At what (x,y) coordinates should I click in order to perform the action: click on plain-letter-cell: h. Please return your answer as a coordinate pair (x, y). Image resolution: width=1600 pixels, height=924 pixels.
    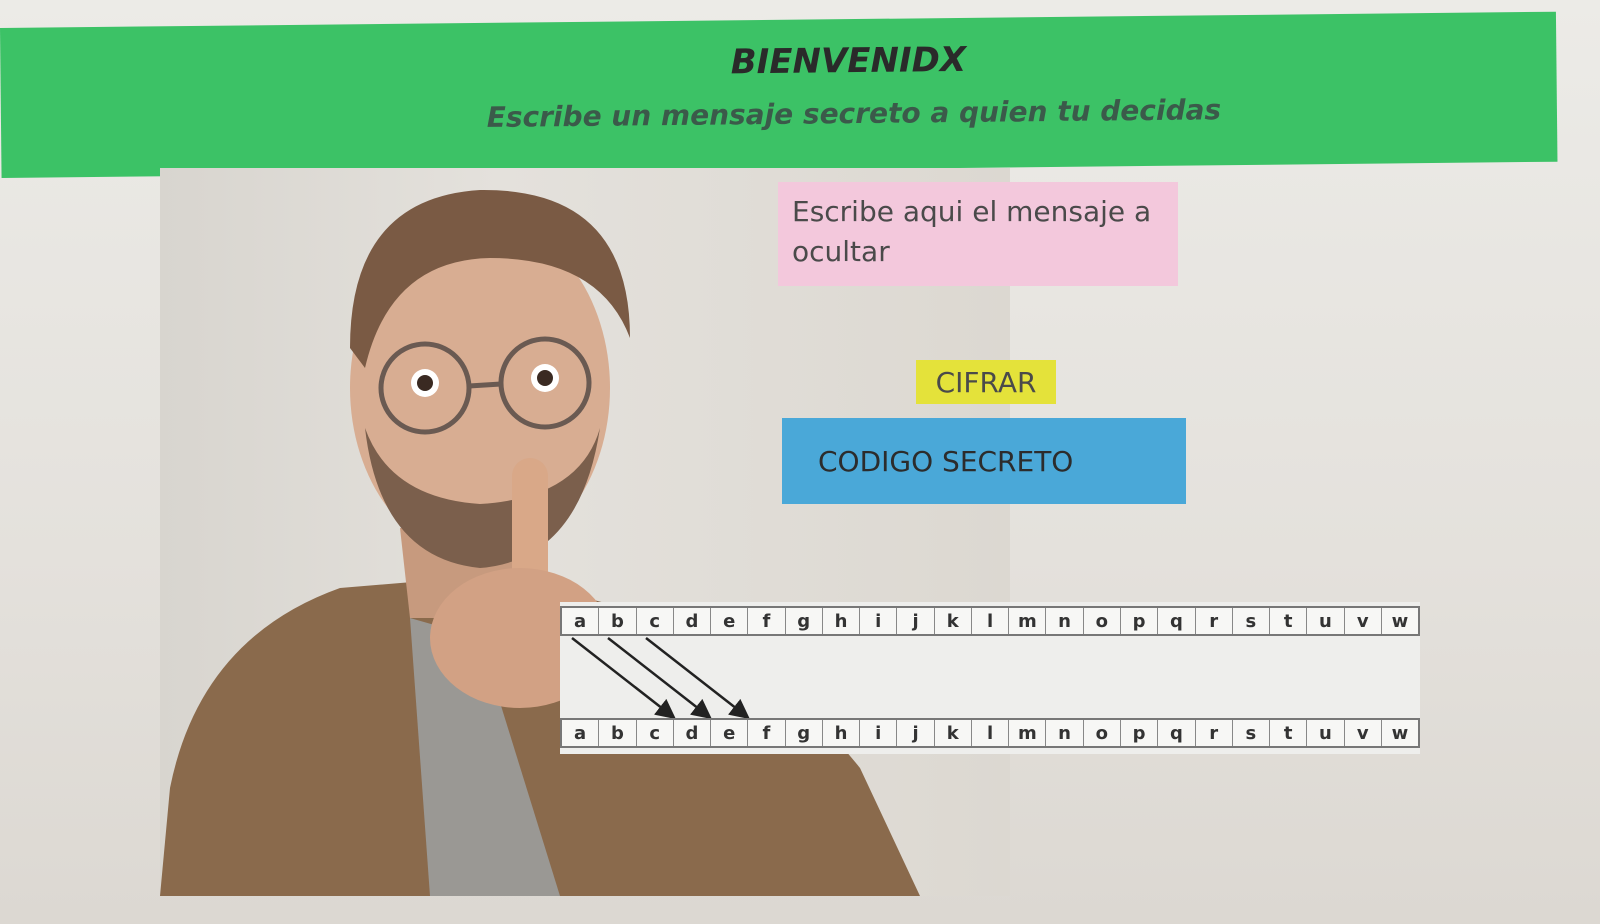
    Looking at the image, I should click on (842, 621).